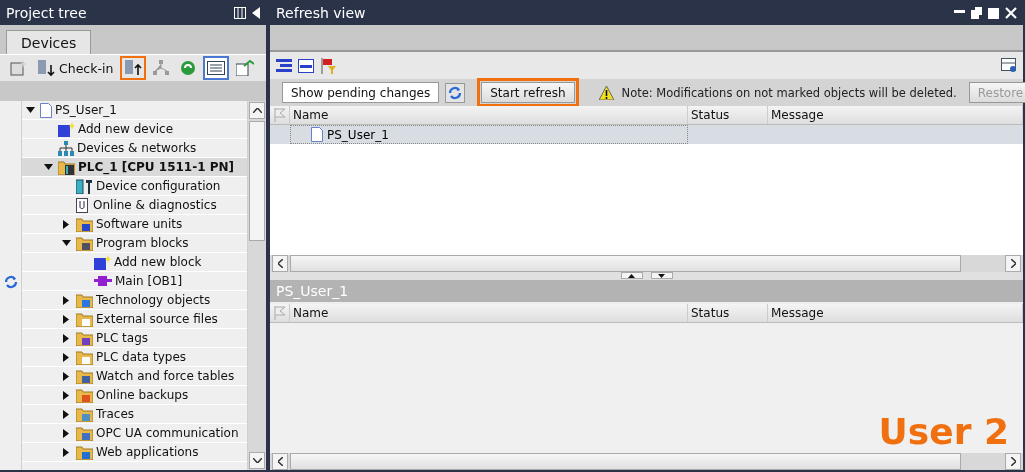  Describe the element at coordinates (188, 68) in the screenshot. I see `sync-icon` at that location.